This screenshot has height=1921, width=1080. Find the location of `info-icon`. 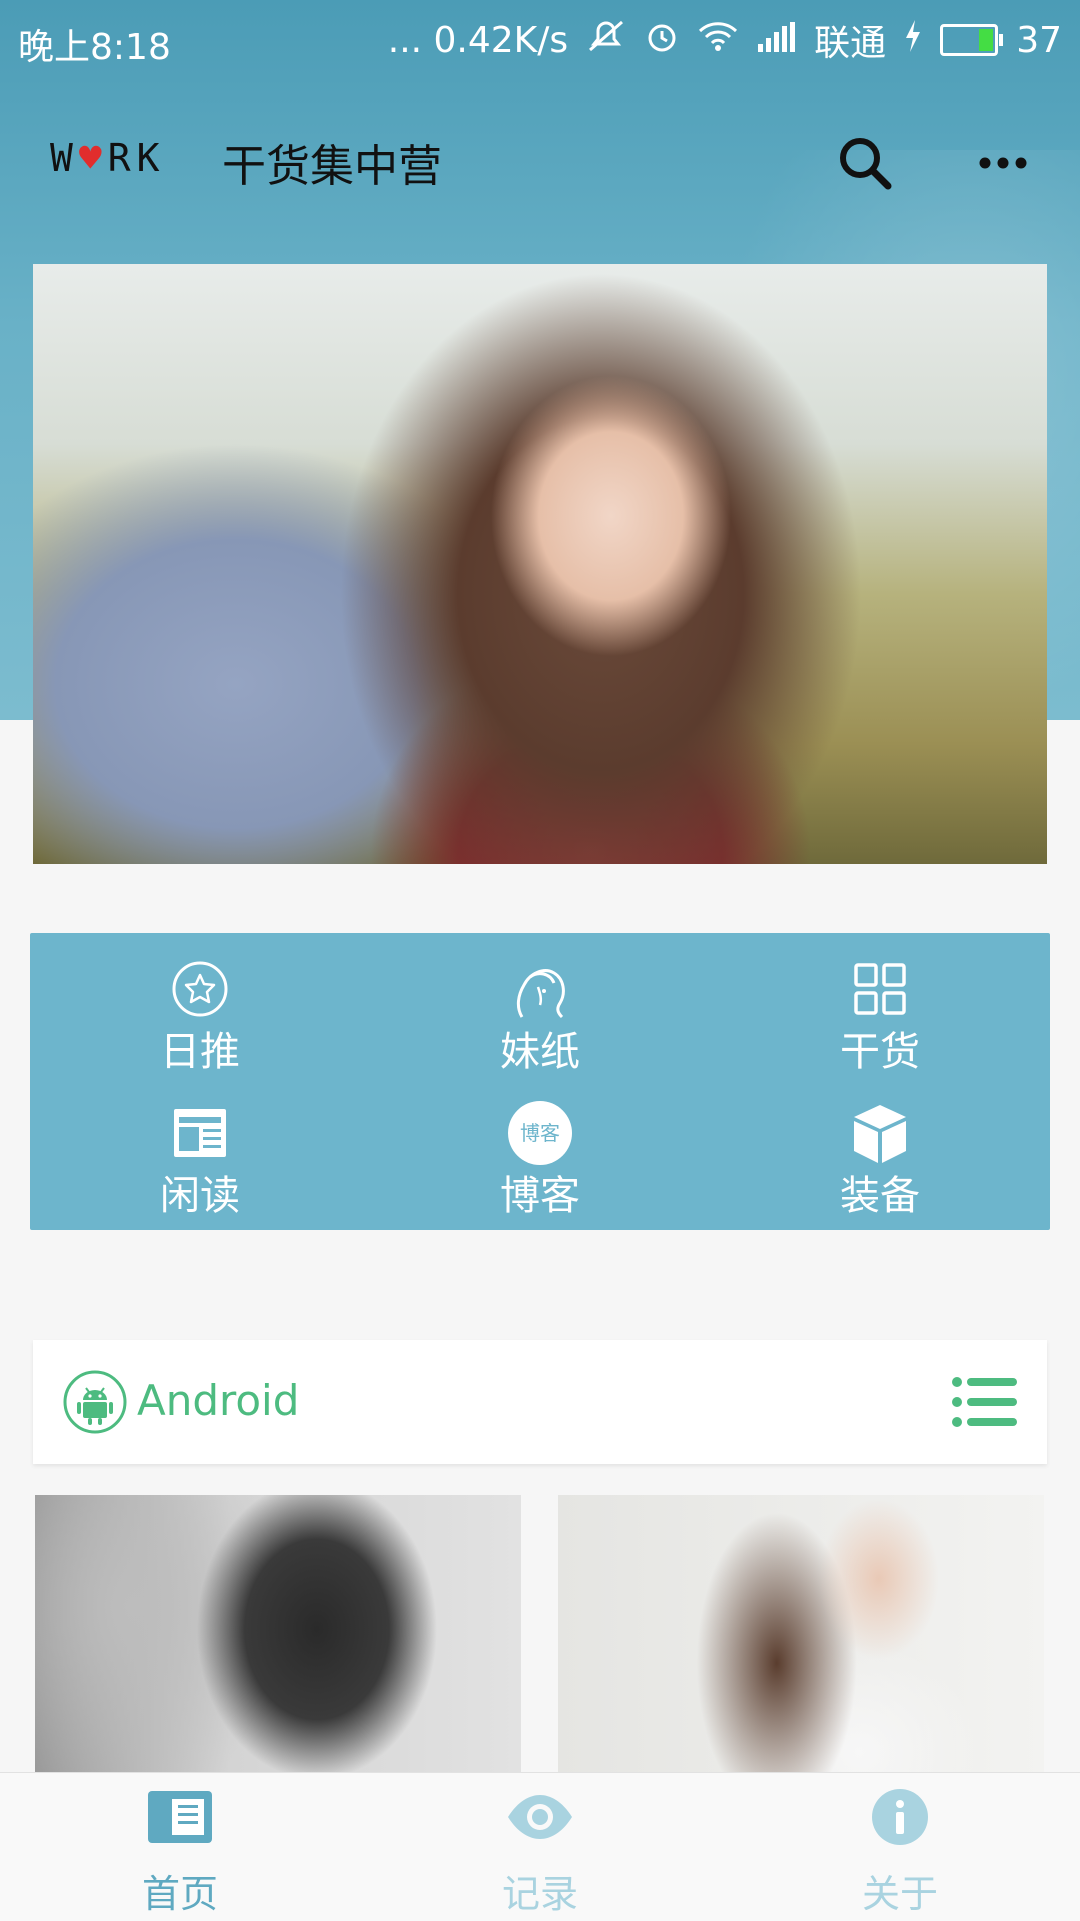

info-icon is located at coordinates (900, 1817).